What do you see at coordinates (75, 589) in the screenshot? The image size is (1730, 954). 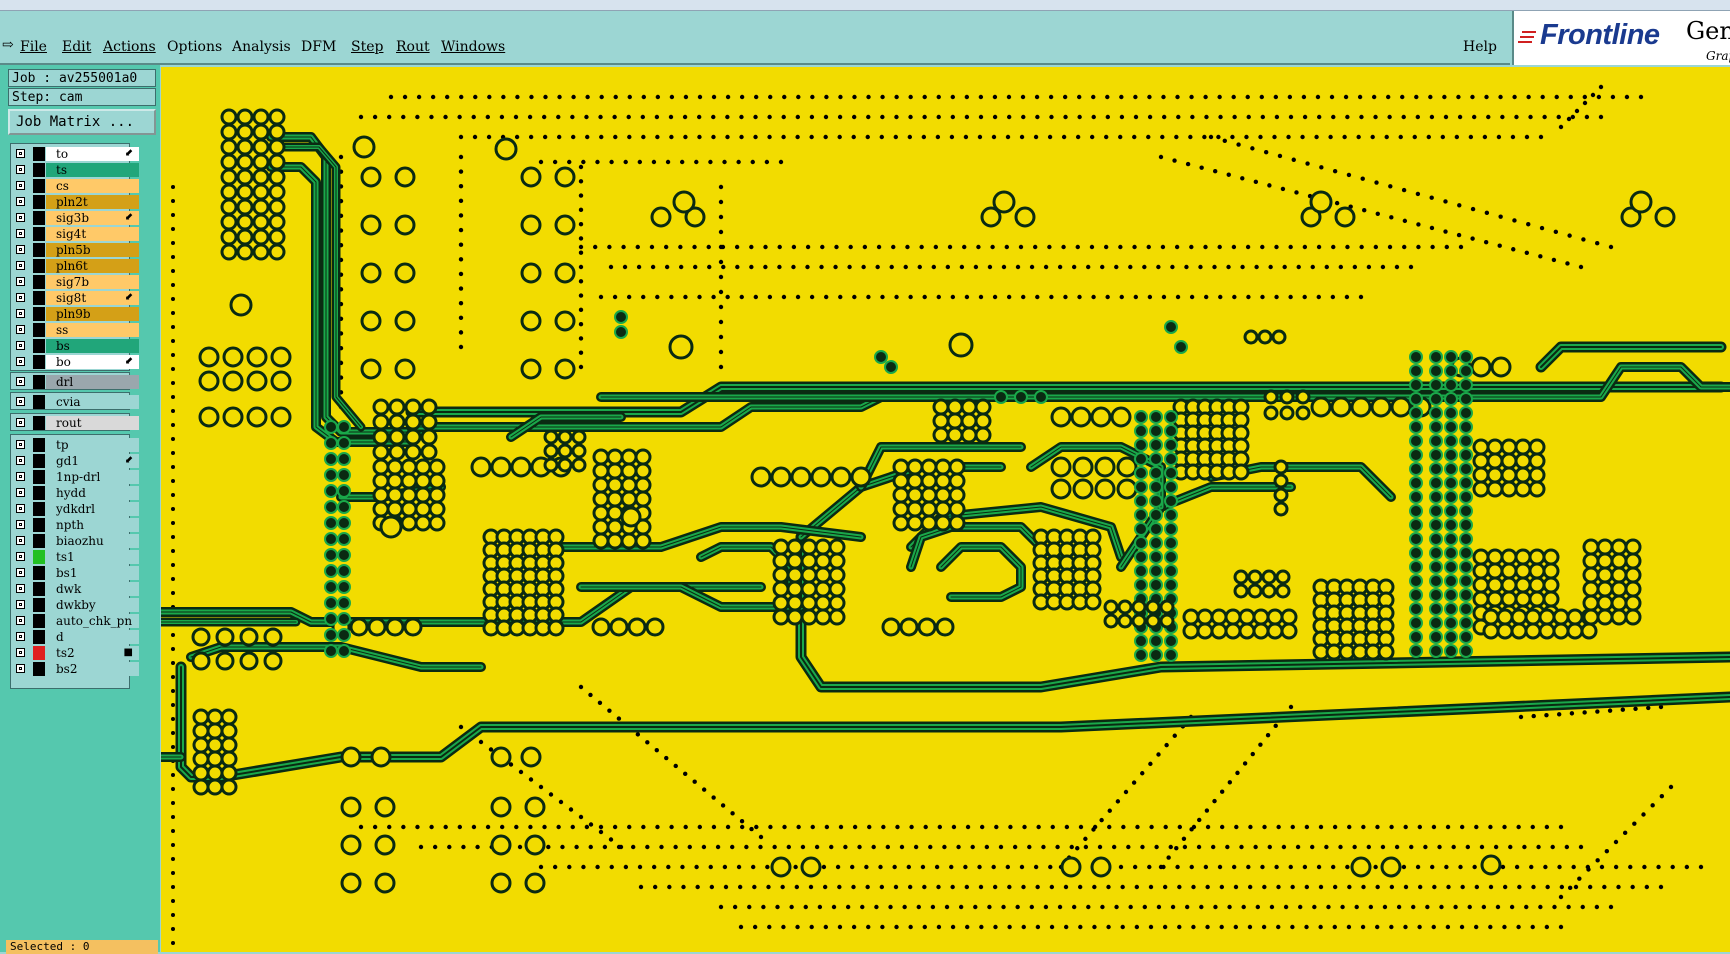 I see `layer-row-dwk: dwk` at bounding box center [75, 589].